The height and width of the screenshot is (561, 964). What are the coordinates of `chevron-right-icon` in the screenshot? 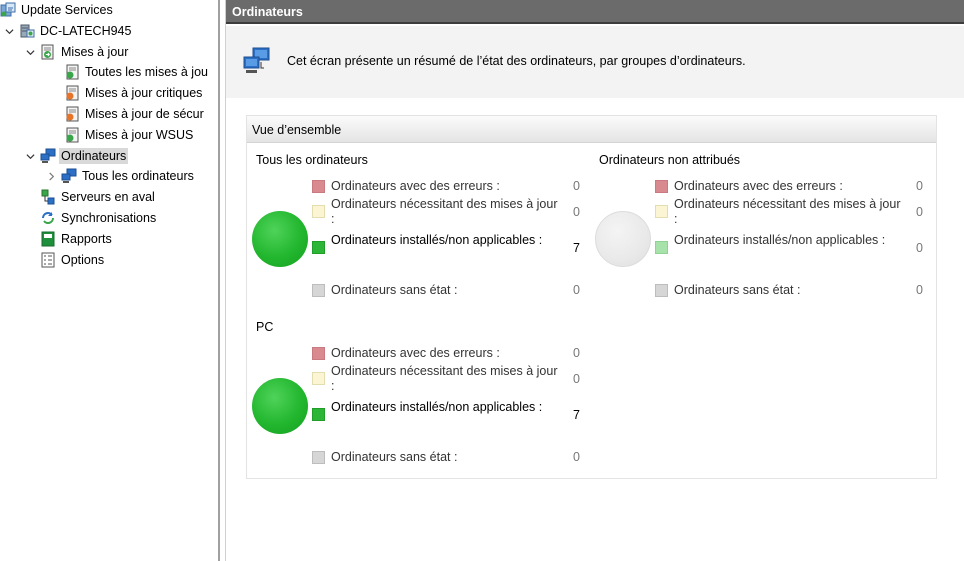 It's located at (51, 176).